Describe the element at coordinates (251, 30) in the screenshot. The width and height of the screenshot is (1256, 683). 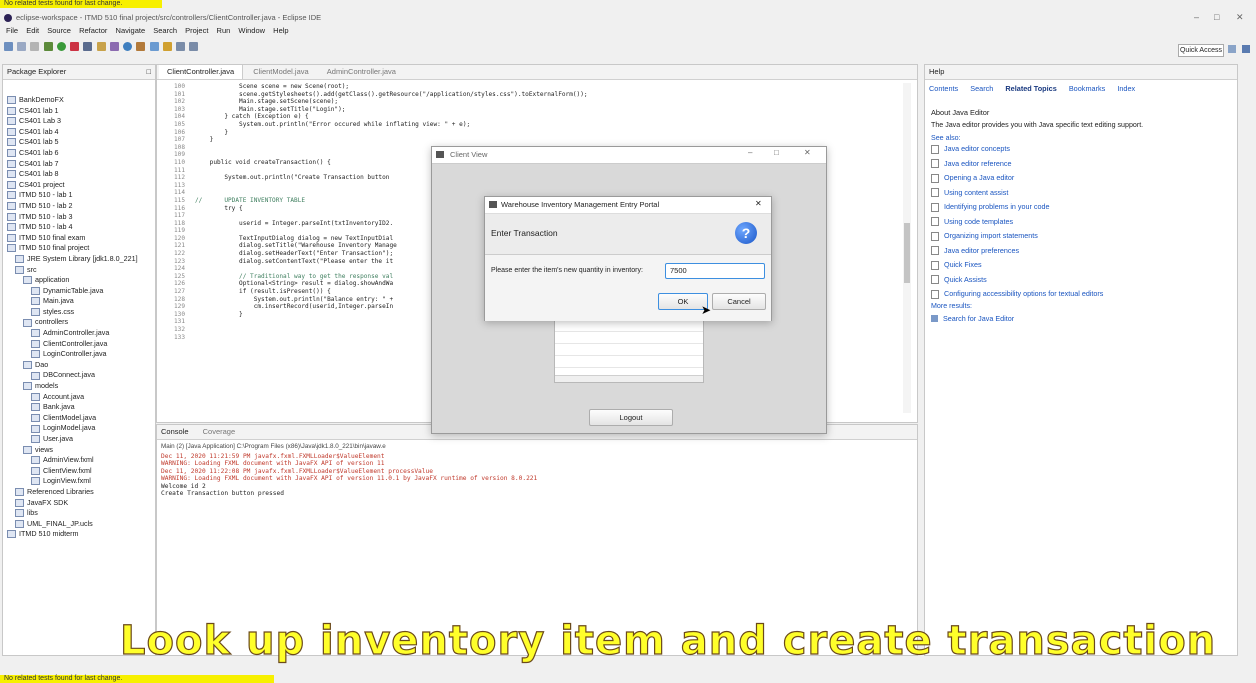
I see `menu-window: Window` at that location.